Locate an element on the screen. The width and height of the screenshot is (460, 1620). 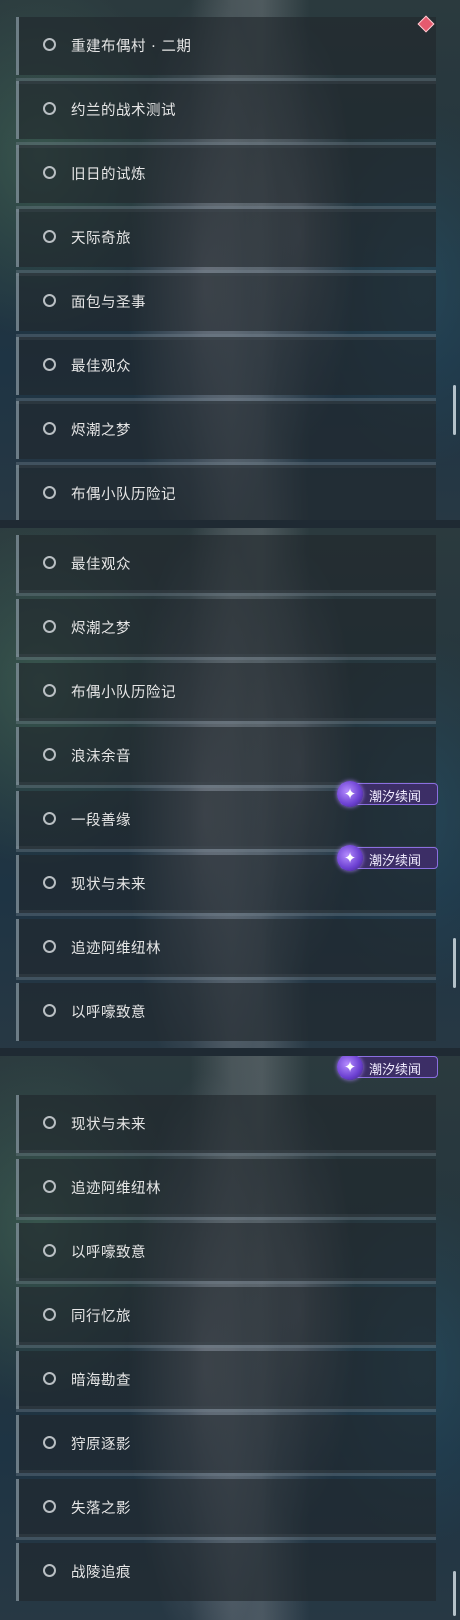
quest-item-label: 天际奇旅 is located at coordinates (101, 239).